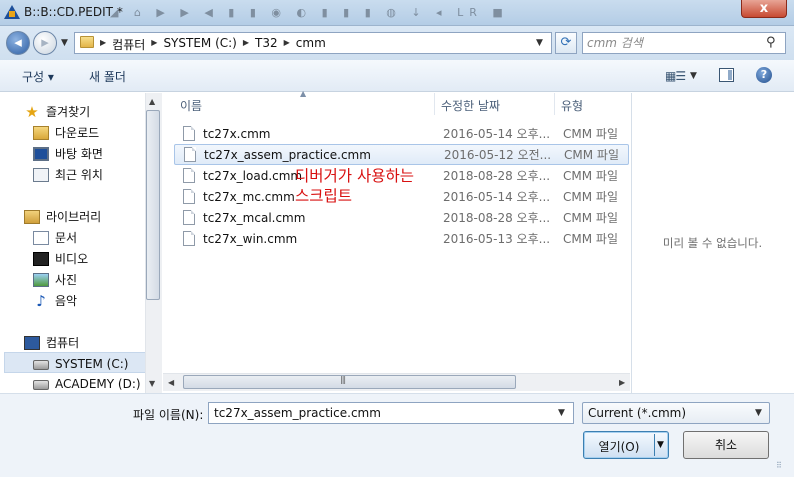 The height and width of the screenshot is (477, 794). Describe the element at coordinates (303, 93) in the screenshot. I see `sort-arrow-icon: ▲` at that location.